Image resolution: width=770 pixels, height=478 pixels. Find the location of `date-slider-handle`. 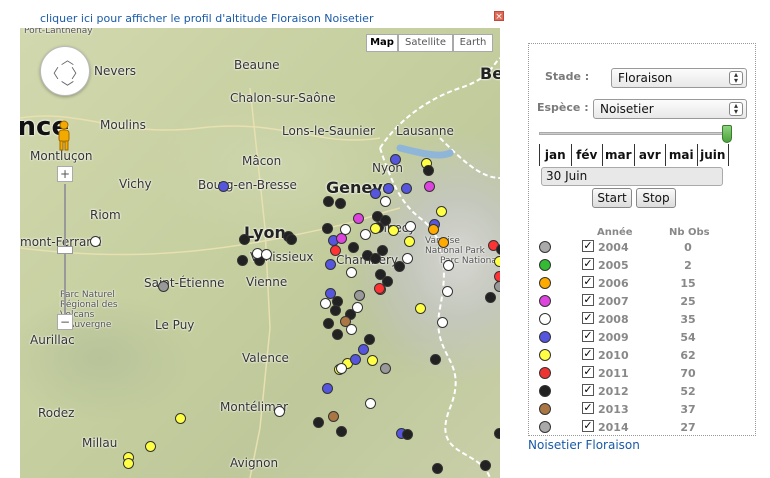

date-slider-handle is located at coordinates (727, 134).